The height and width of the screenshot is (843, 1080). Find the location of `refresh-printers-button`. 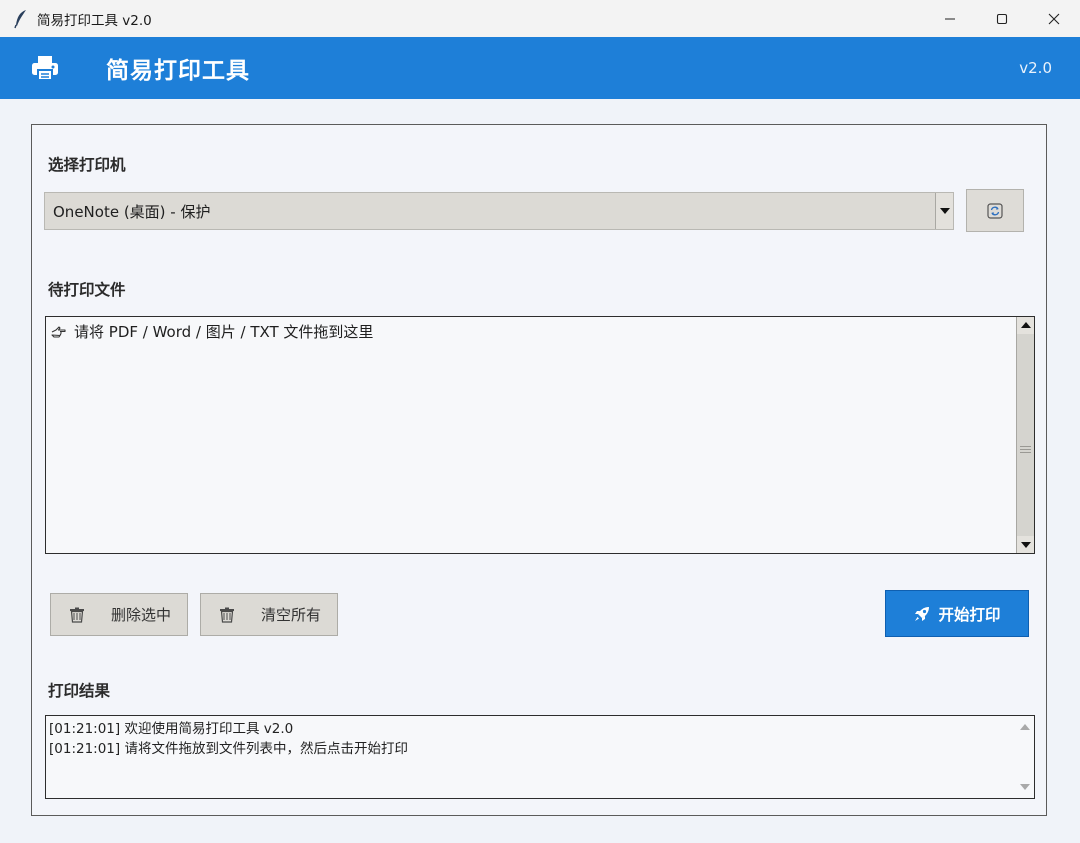

refresh-printers-button is located at coordinates (995, 210).